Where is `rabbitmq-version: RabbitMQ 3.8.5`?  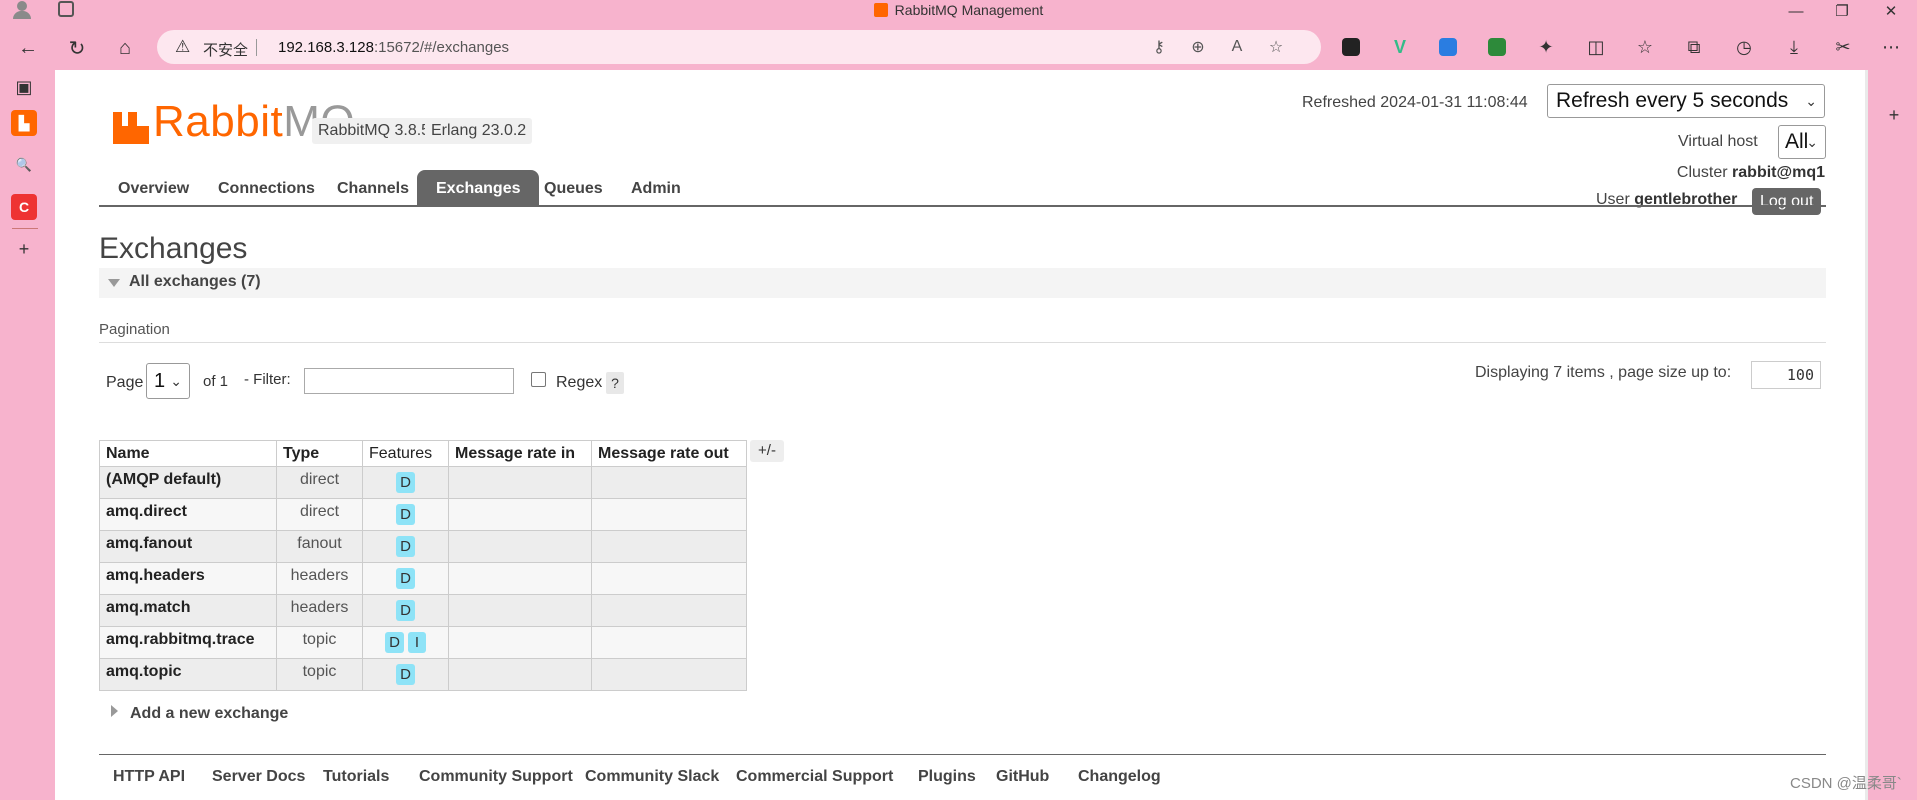 rabbitmq-version: RabbitMQ 3.8.5 is located at coordinates (374, 131).